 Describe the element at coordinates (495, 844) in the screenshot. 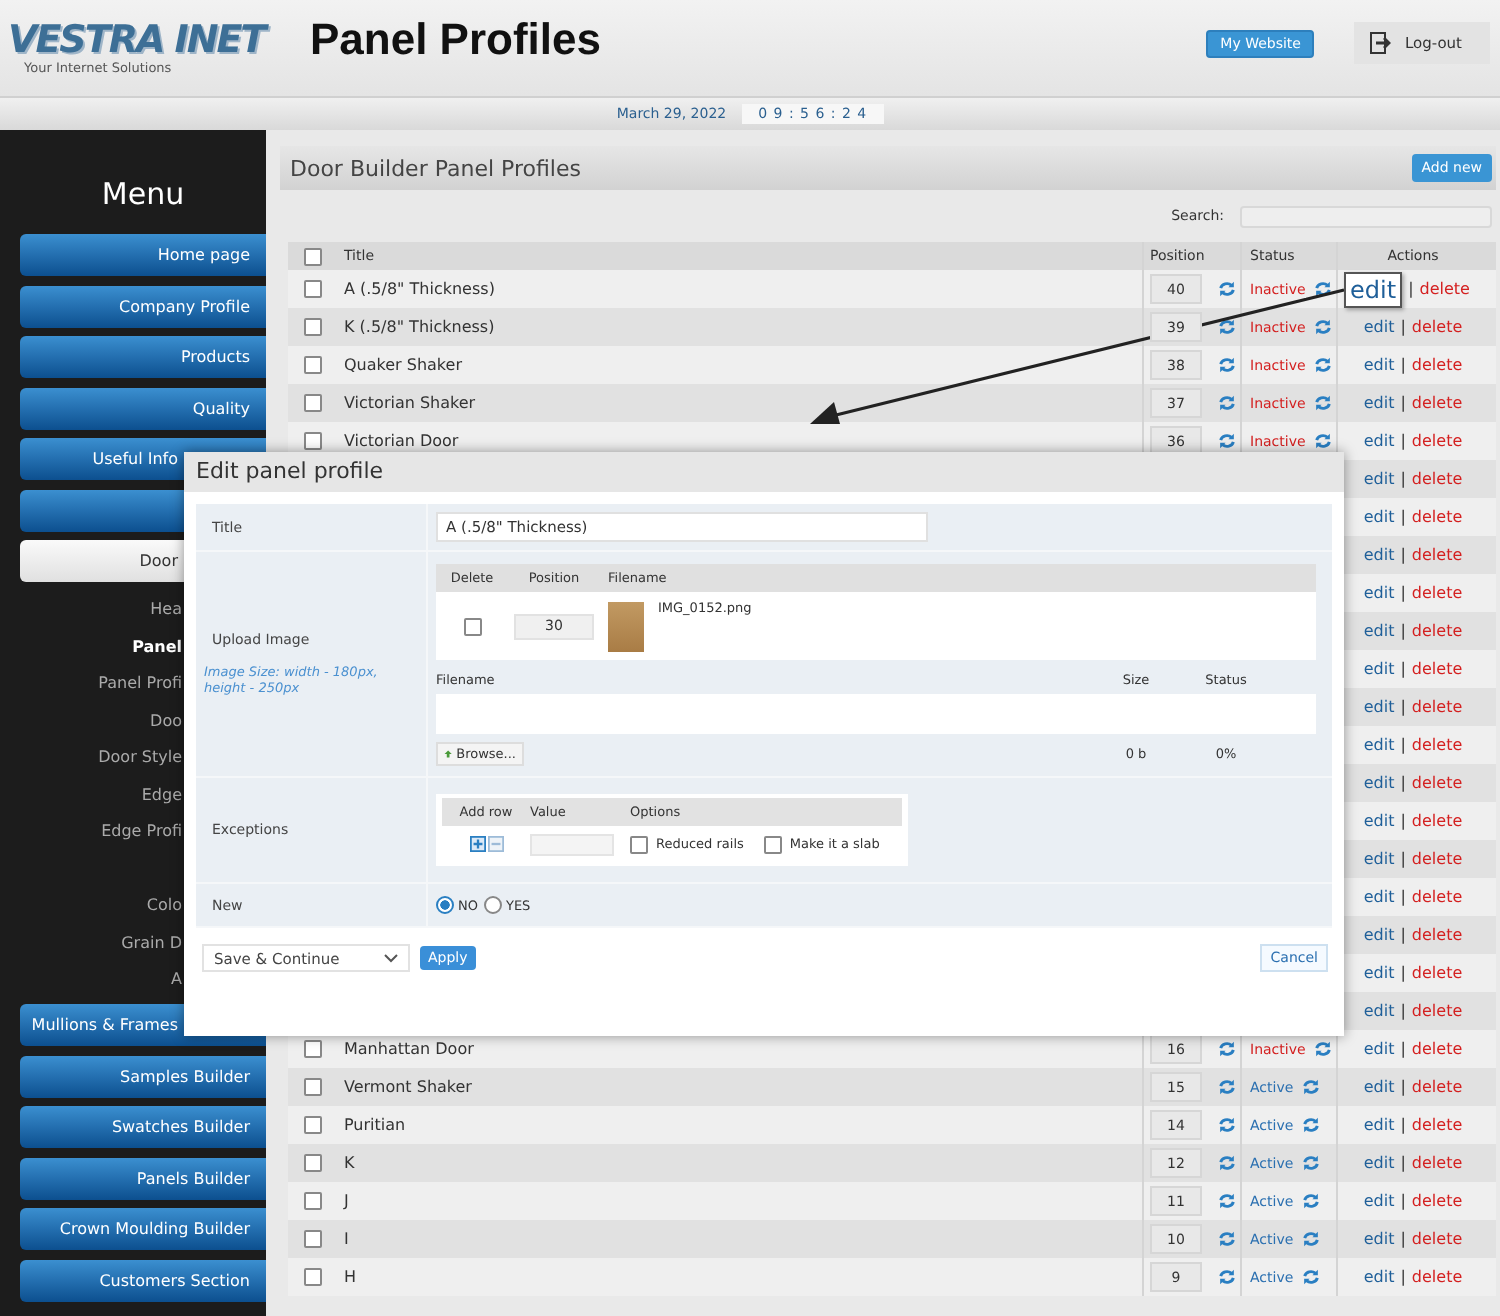

I see `minus-icon` at that location.